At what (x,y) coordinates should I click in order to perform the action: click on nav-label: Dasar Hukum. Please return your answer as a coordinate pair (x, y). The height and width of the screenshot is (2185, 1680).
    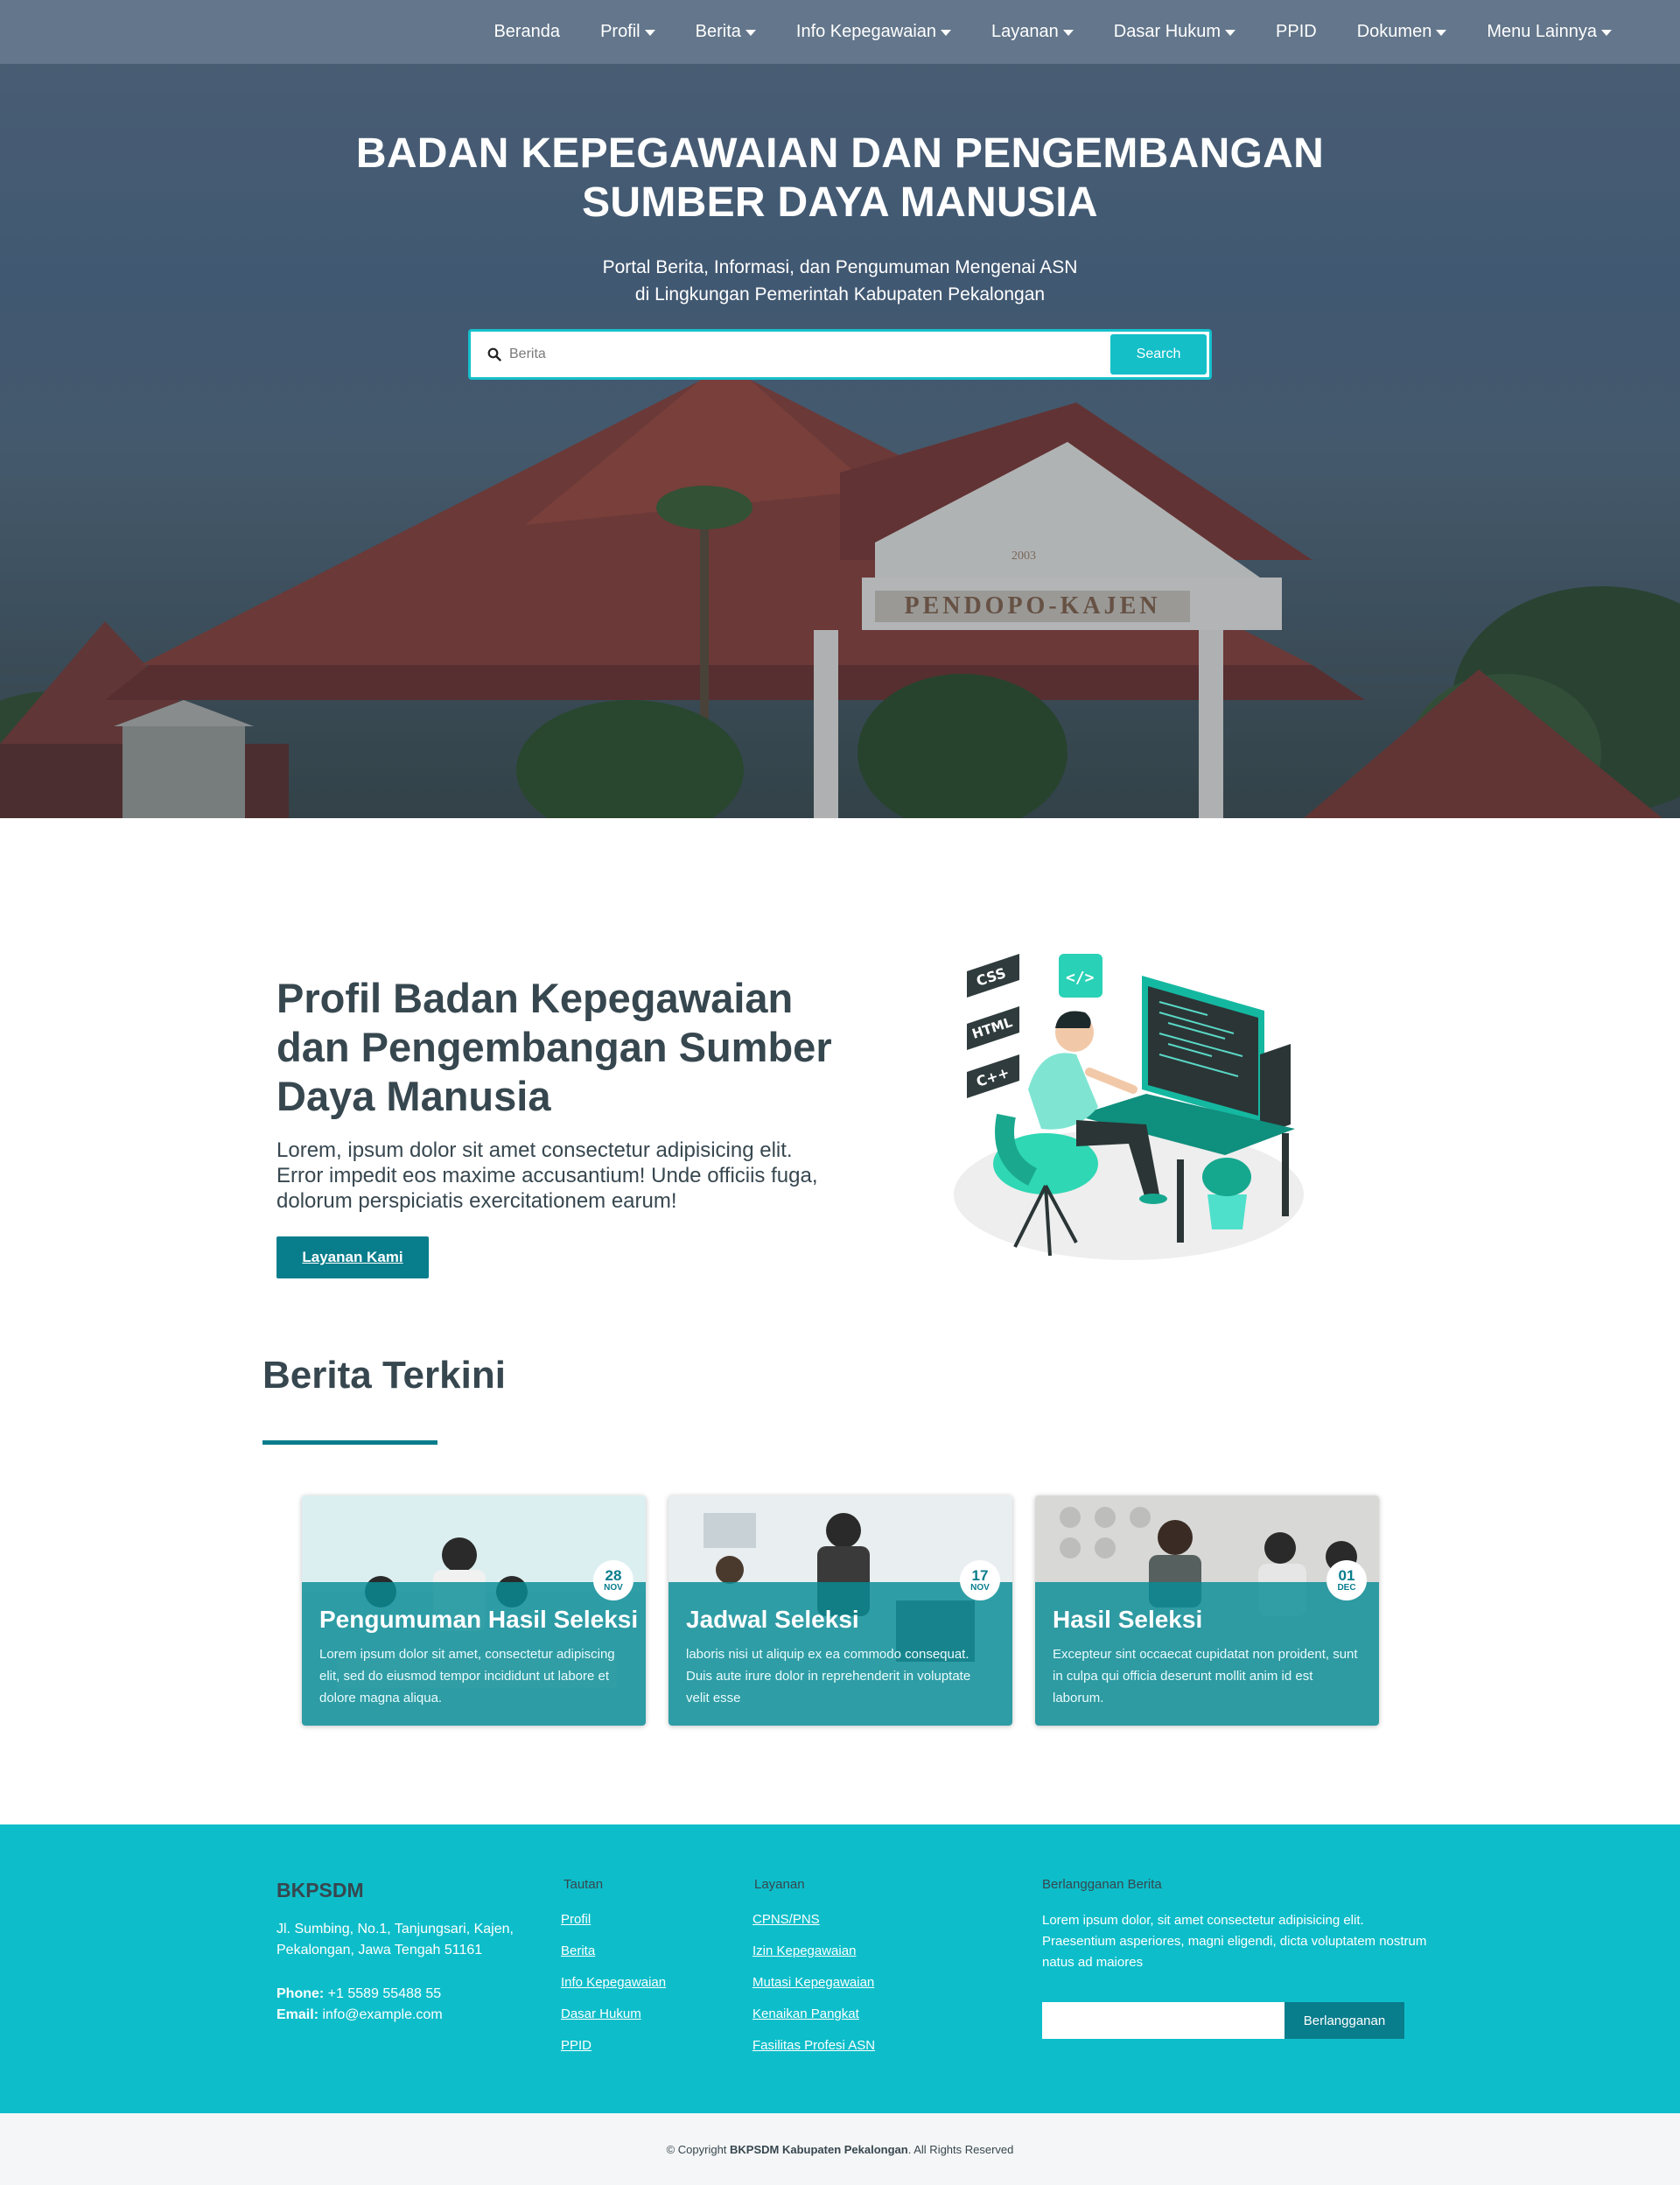
    Looking at the image, I should click on (1167, 31).